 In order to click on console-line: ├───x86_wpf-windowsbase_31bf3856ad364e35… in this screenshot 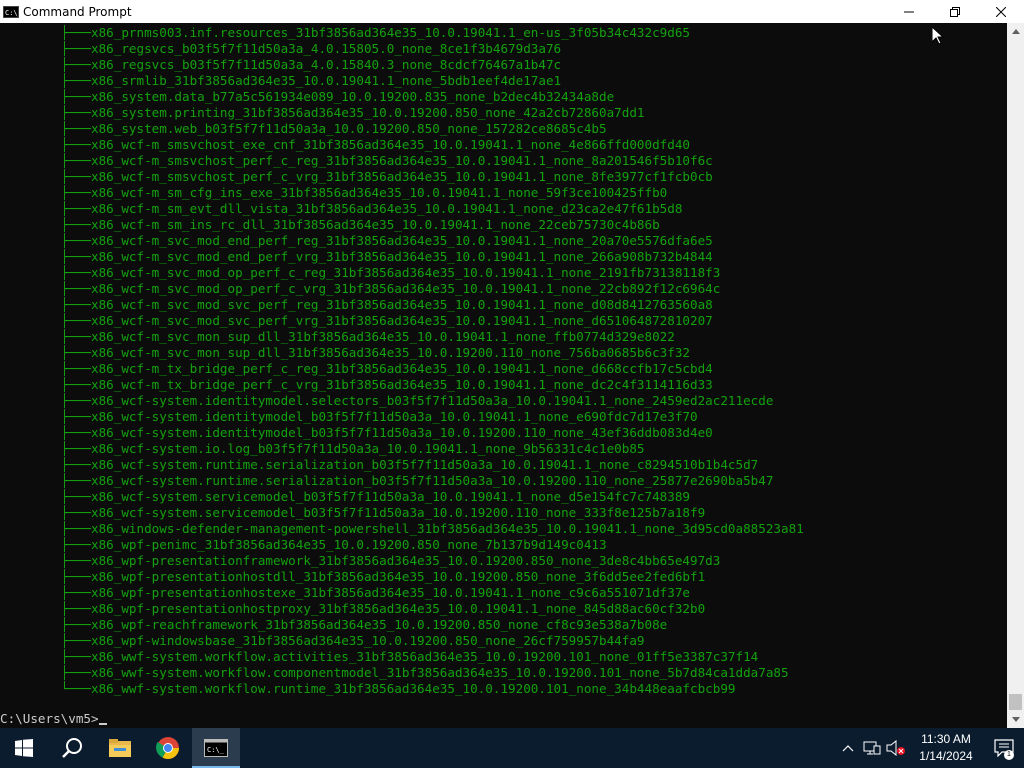, I will do `click(503, 641)`.